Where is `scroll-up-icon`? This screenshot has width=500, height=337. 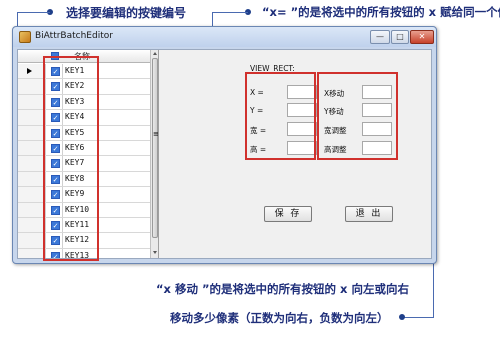 scroll-up-icon is located at coordinates (155, 53).